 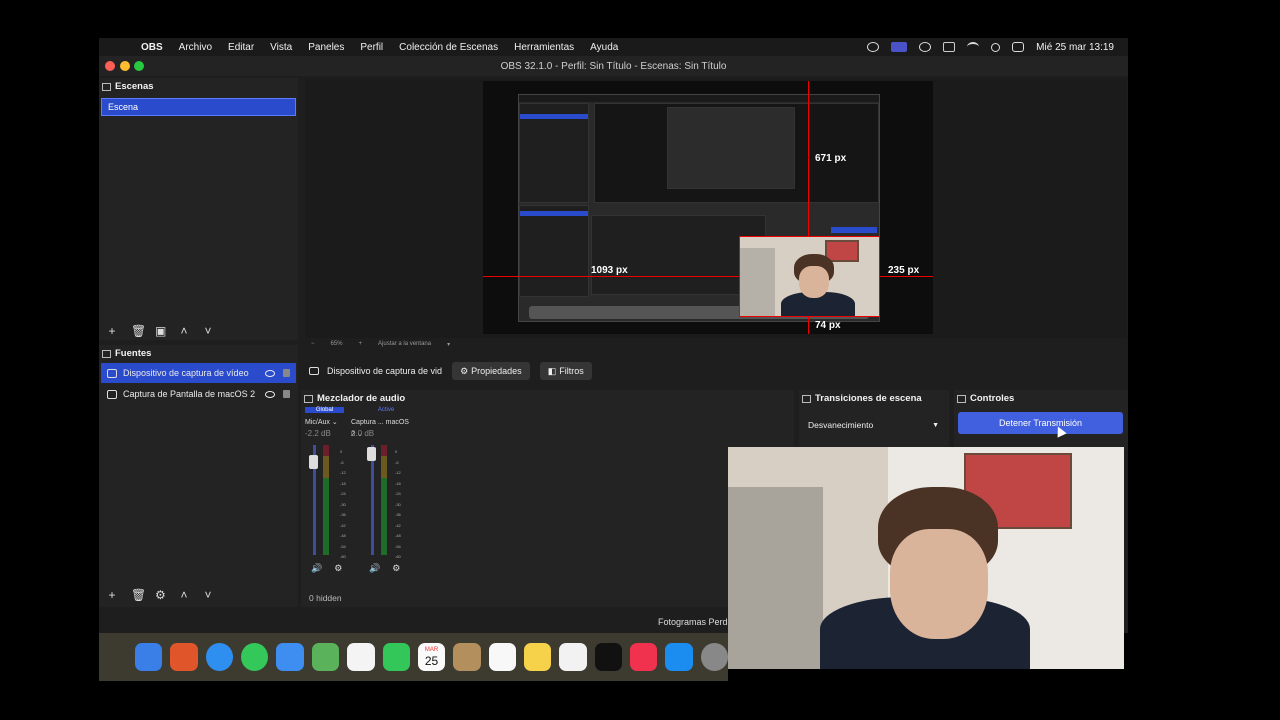 I want to click on maps-icon, so click(x=325, y=657).